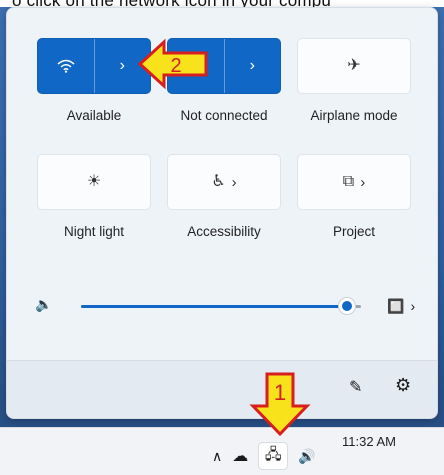  I want to click on volume-slider-thumb, so click(347, 306).